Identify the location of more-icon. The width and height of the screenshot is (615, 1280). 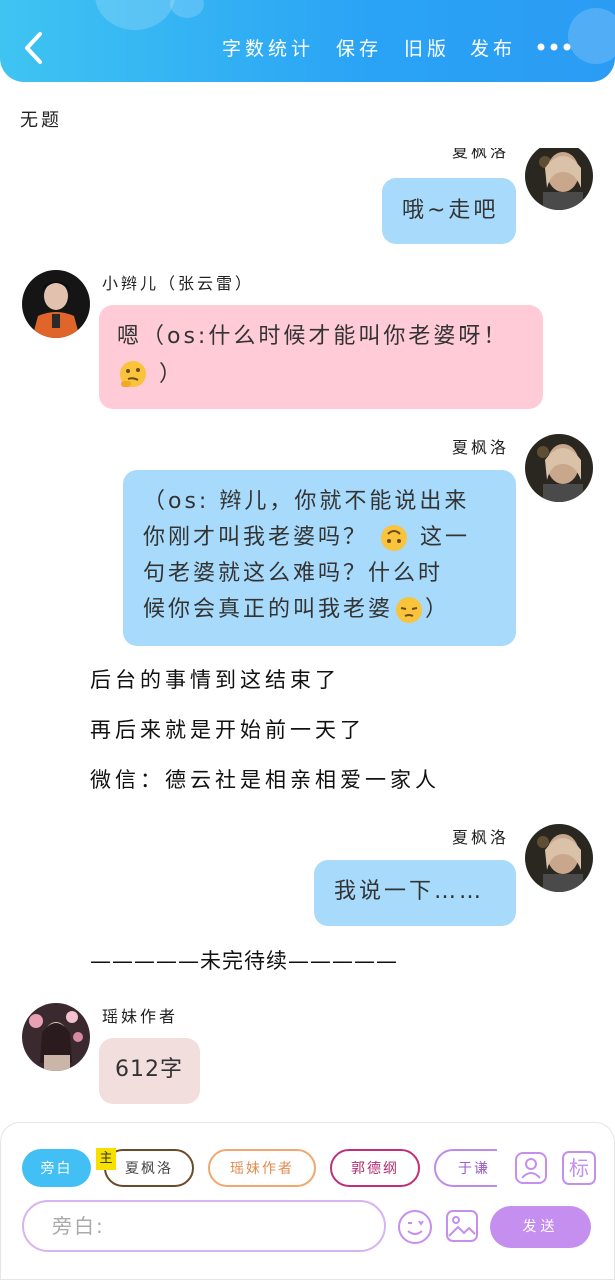
(555, 47).